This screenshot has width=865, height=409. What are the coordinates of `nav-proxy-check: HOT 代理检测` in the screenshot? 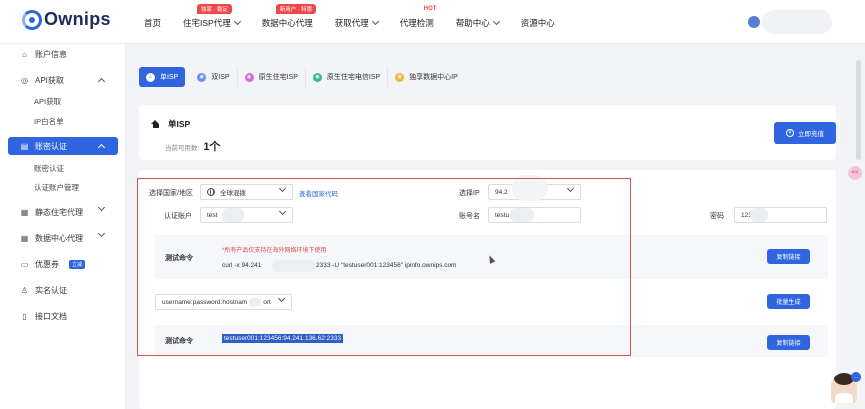 It's located at (418, 17).